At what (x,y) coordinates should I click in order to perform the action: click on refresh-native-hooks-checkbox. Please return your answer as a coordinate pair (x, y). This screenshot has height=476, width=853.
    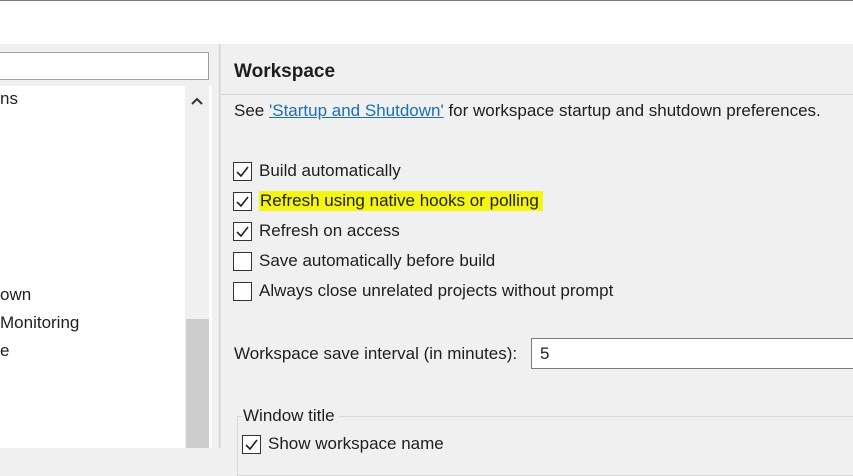
    Looking at the image, I should click on (242, 201).